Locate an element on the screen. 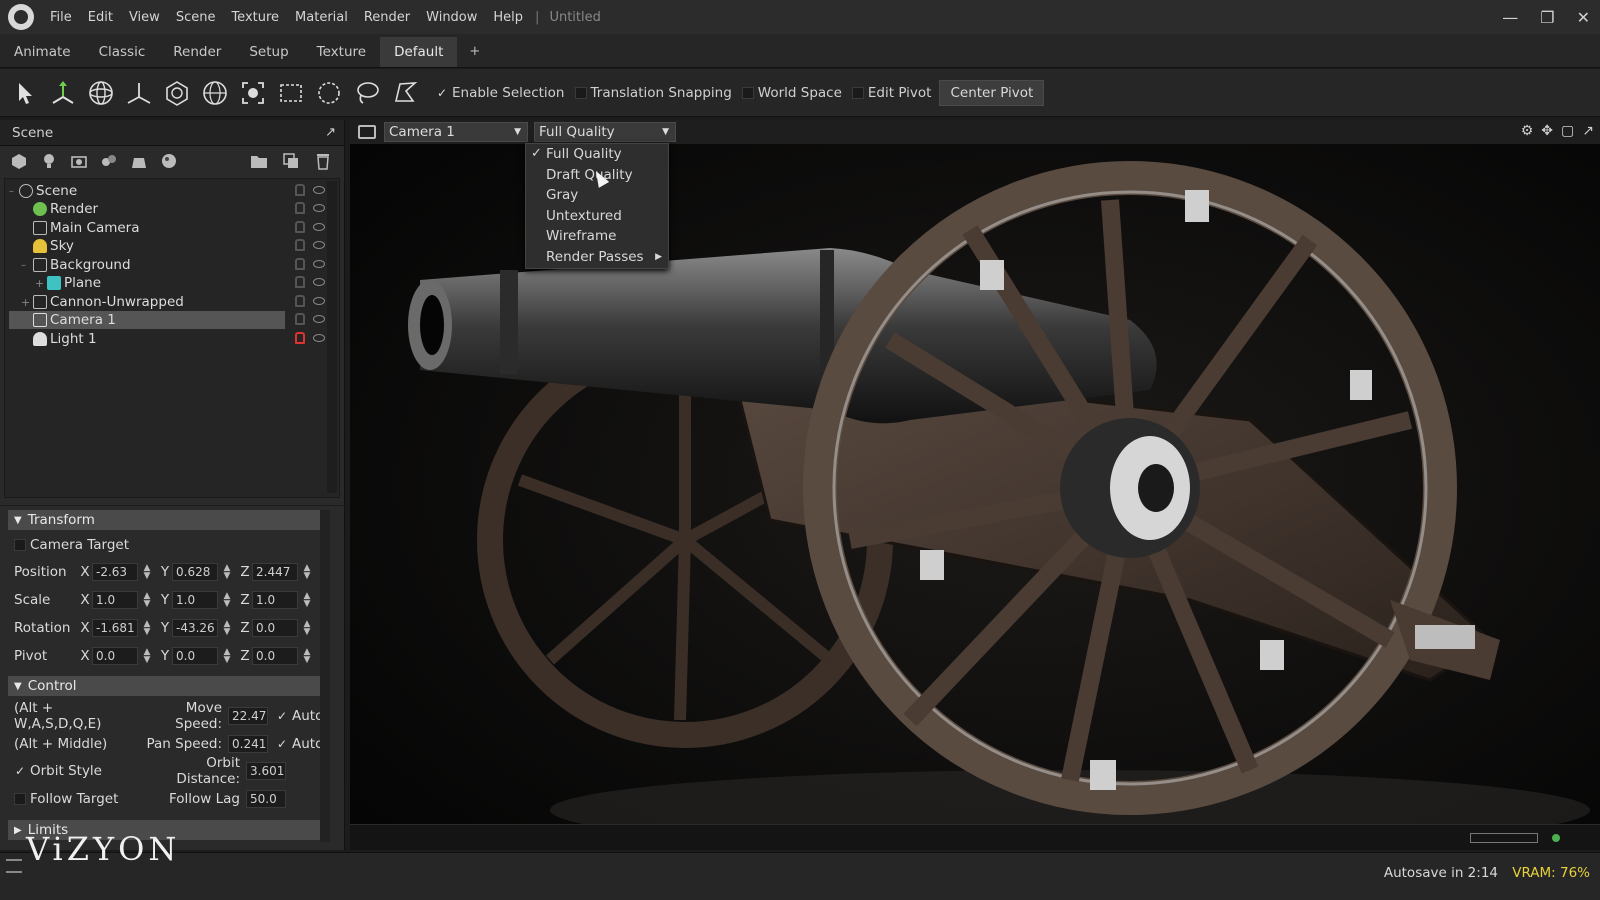  camera-select: Camera 1 ▼ is located at coordinates (456, 132).